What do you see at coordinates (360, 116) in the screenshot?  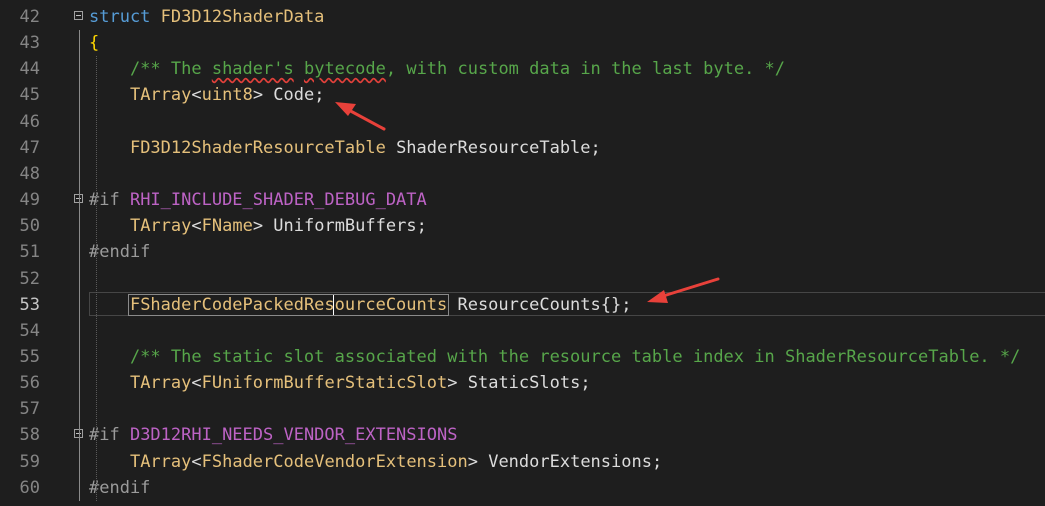 I see `annotation-arrow-code` at bounding box center [360, 116].